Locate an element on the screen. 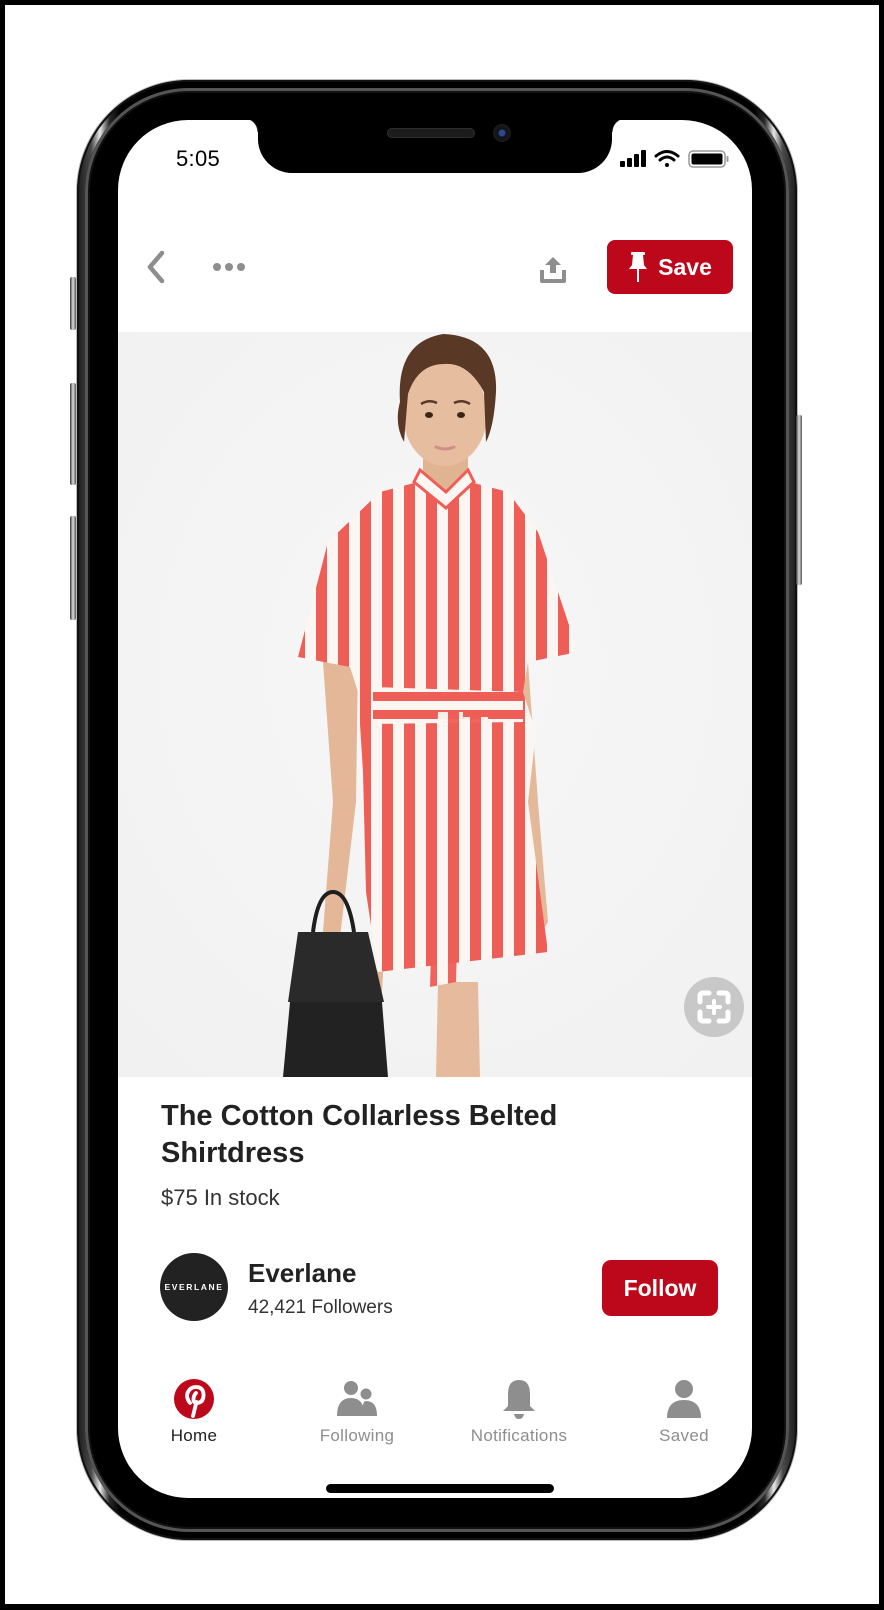 The width and height of the screenshot is (884, 1610). tab-notifications-label: Notifications is located at coordinates (519, 1435).